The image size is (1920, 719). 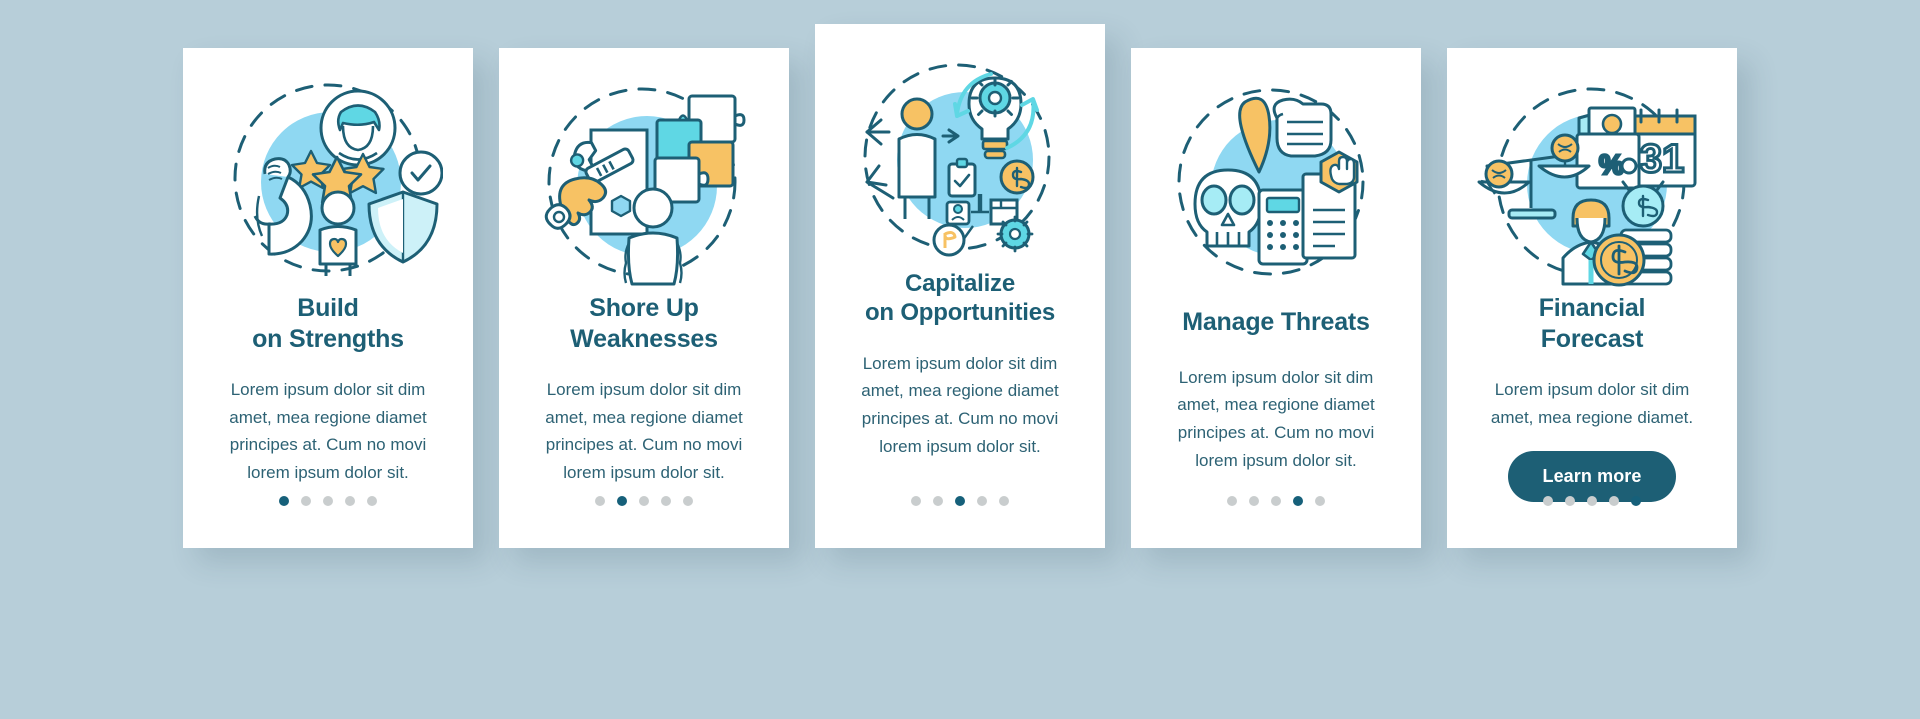 I want to click on wrench-puzzle-person-illustration, so click(x=644, y=185).